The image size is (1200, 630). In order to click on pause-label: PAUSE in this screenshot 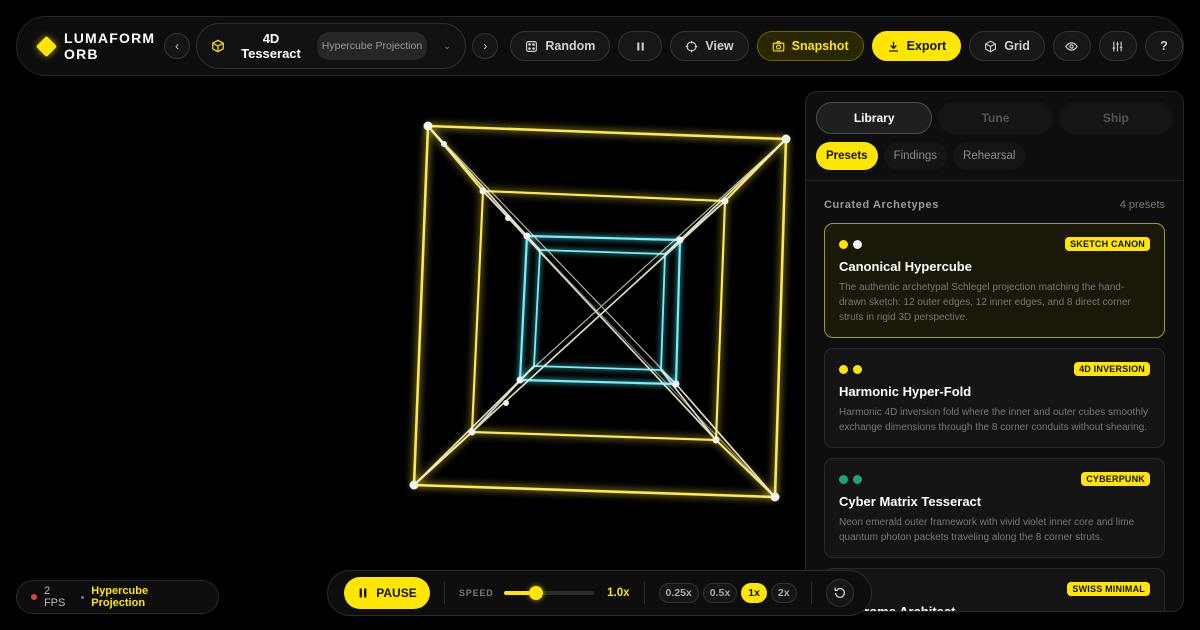, I will do `click(396, 593)`.